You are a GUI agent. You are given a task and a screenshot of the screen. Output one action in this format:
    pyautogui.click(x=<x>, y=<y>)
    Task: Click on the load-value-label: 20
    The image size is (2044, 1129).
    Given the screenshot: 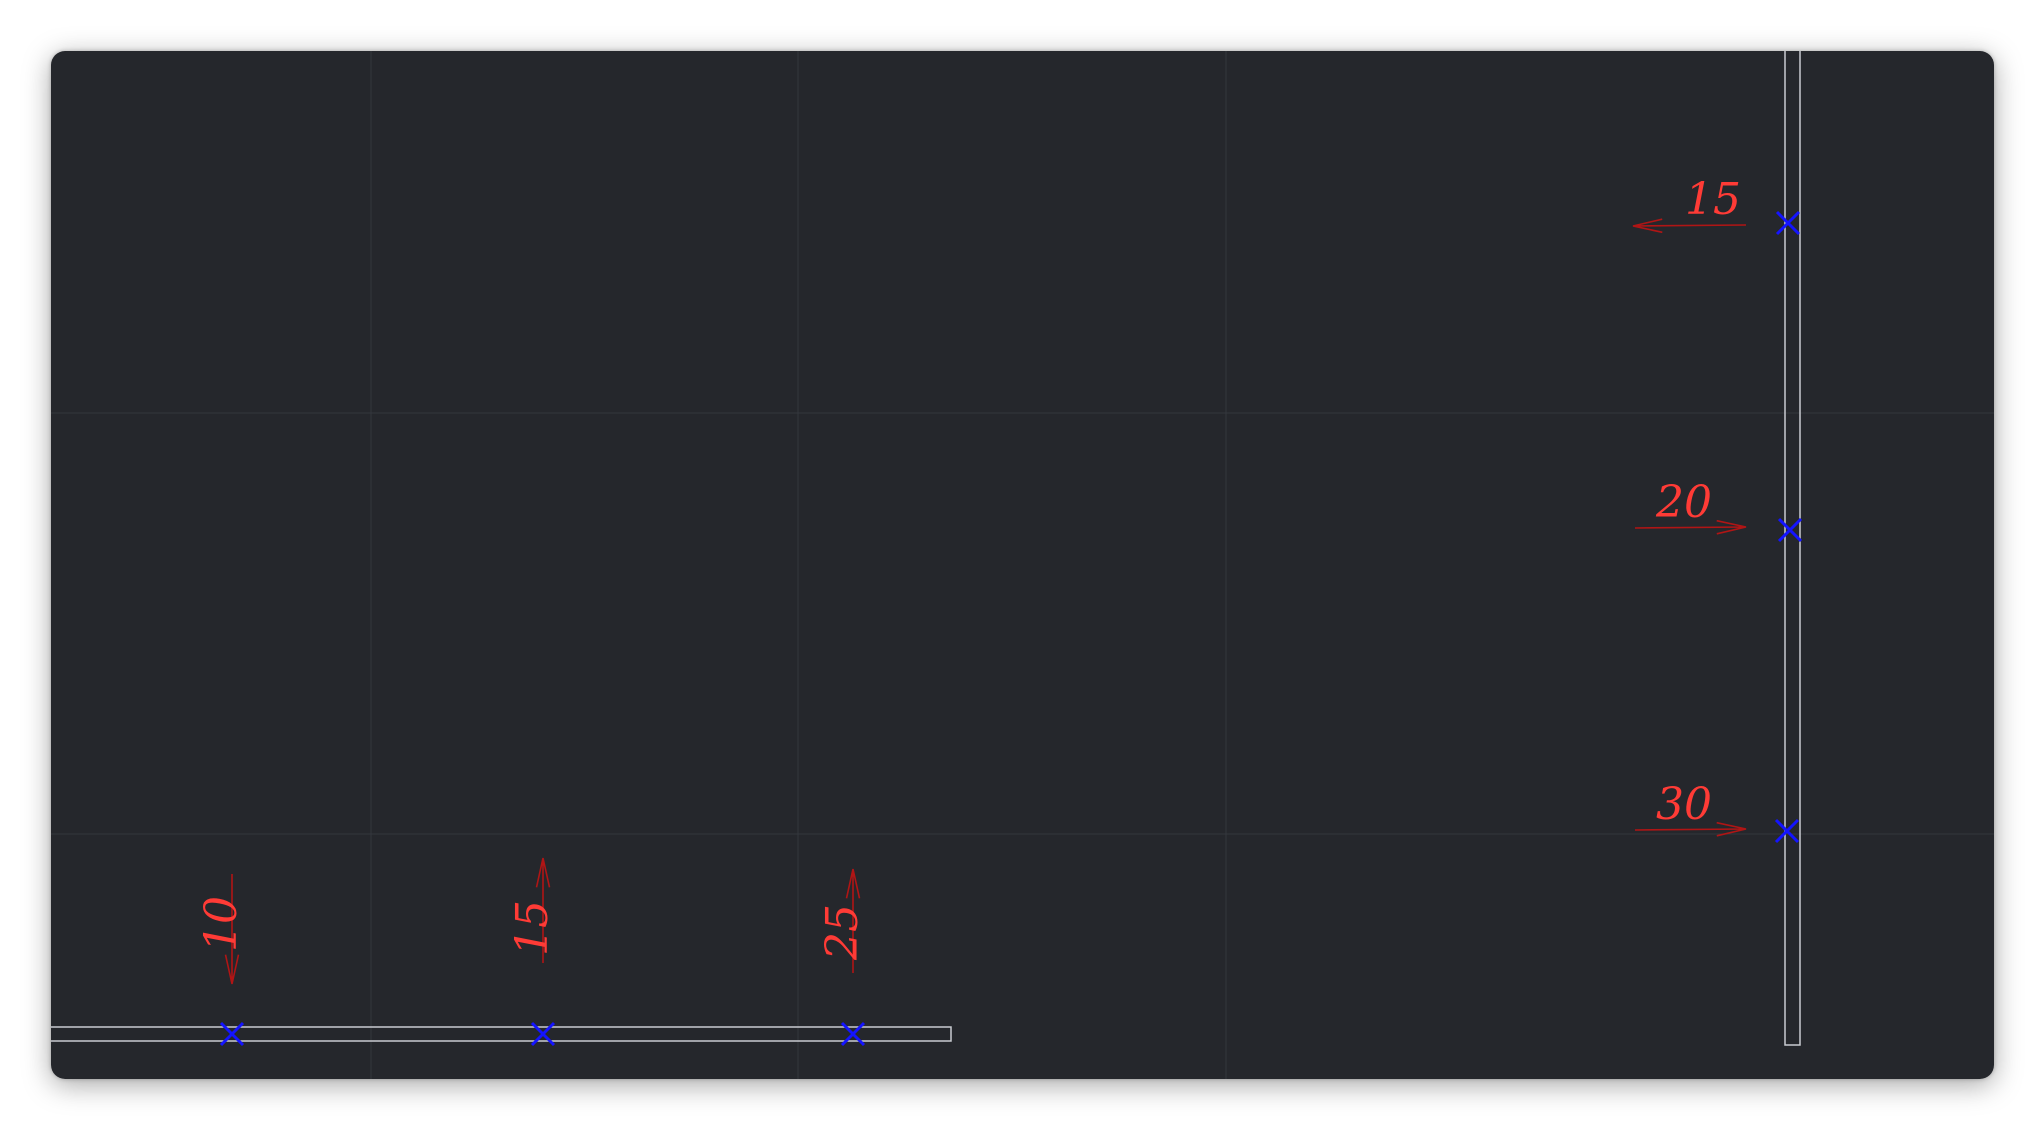 What is the action you would take?
    pyautogui.click(x=1683, y=502)
    